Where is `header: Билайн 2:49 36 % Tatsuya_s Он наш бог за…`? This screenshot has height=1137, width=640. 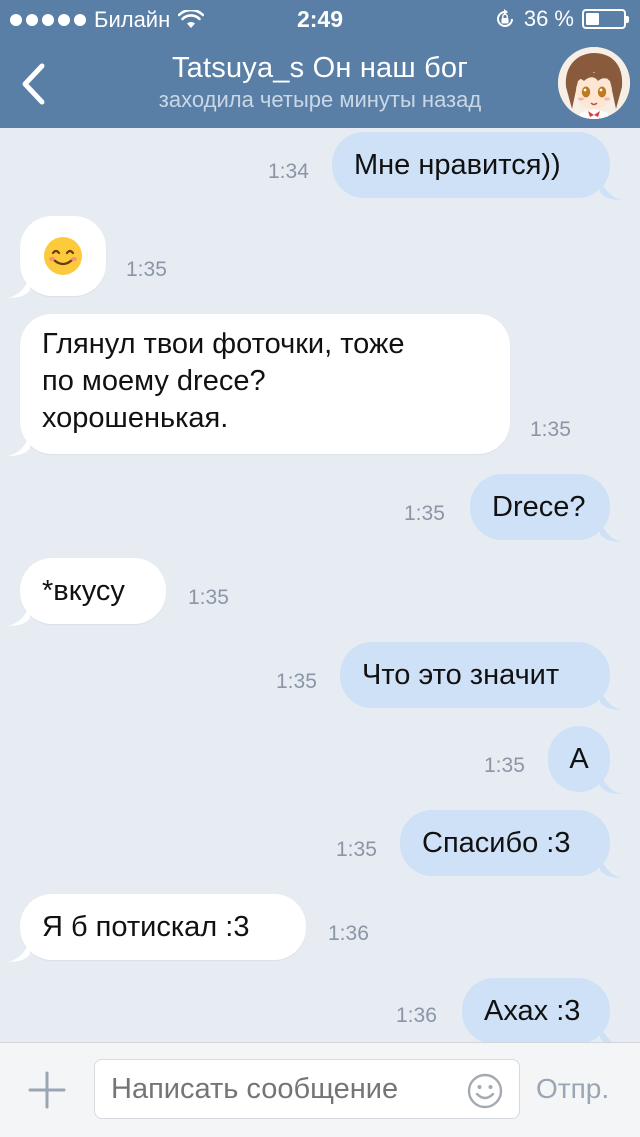 header: Билайн 2:49 36 % Tatsuya_s Он наш бог за… is located at coordinates (320, 64).